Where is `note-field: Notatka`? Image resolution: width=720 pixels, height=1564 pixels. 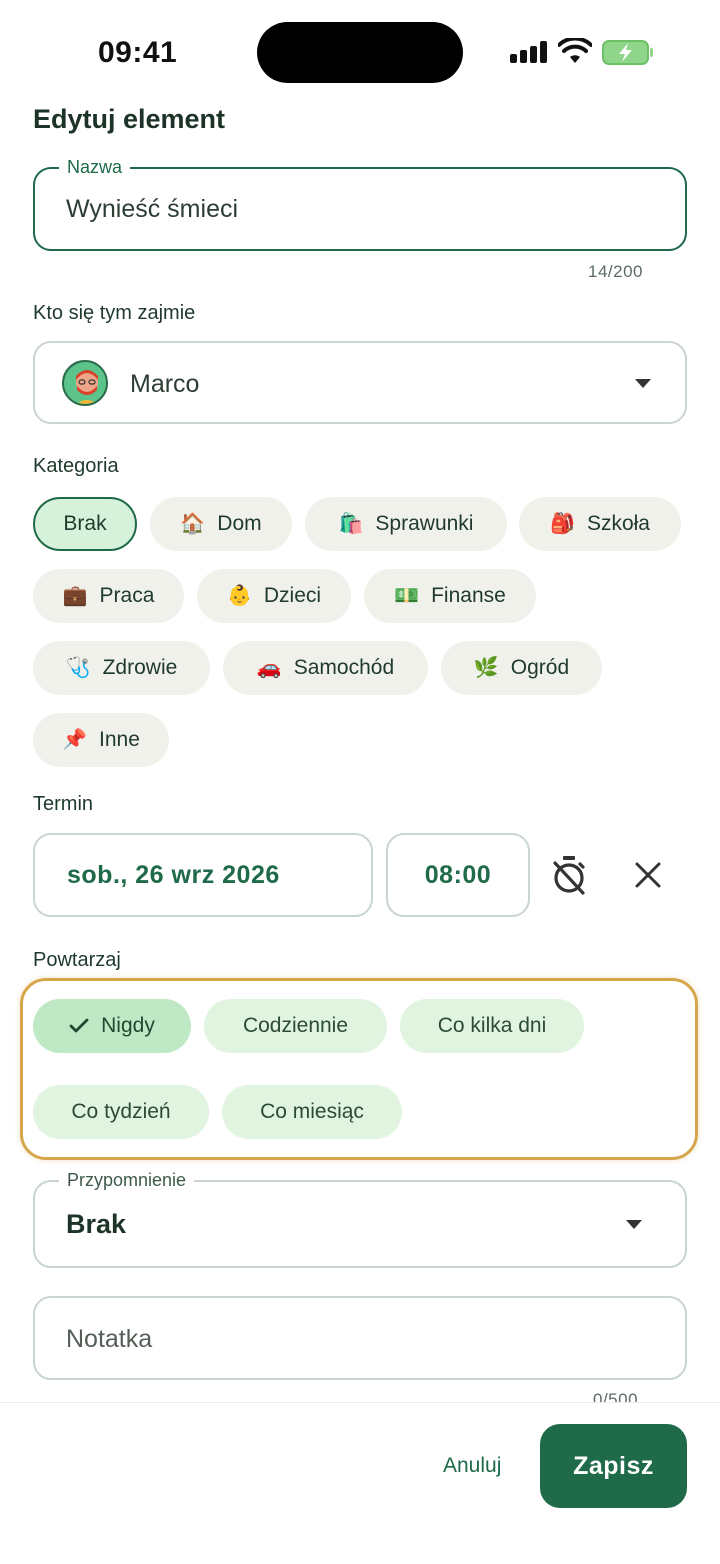 note-field: Notatka is located at coordinates (360, 1338).